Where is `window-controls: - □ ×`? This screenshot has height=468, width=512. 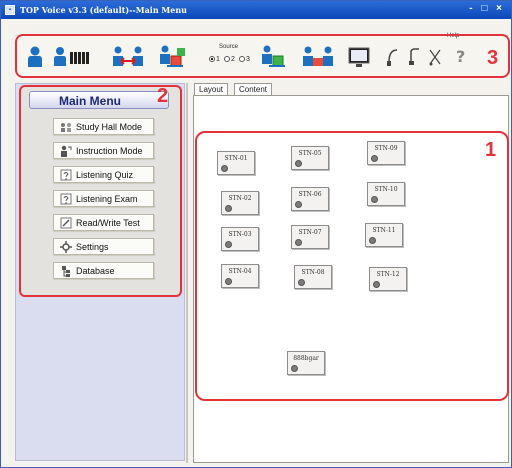
window-controls: - □ × is located at coordinates (487, 8).